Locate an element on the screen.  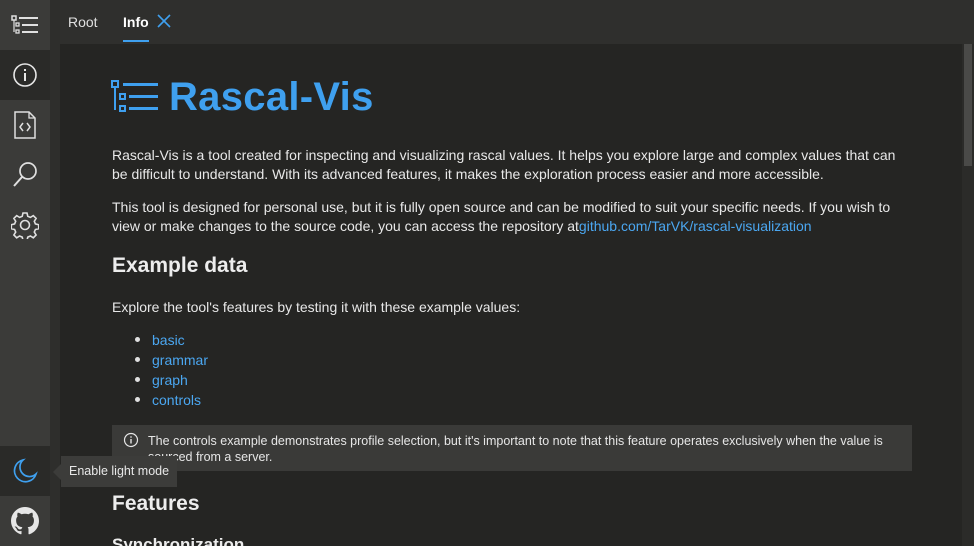
tree-list-icon is located at coordinates (24, 24).